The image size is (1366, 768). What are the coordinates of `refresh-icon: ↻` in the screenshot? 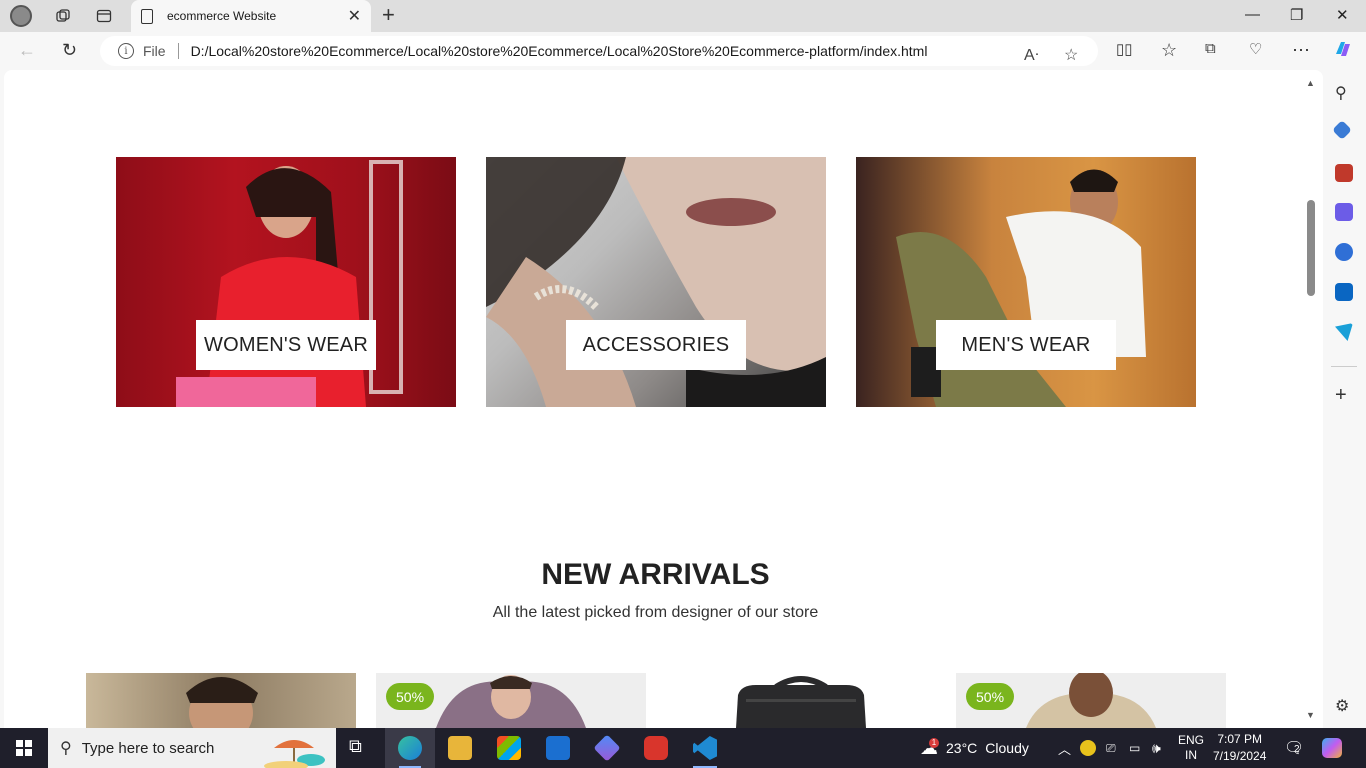 It's located at (69, 50).